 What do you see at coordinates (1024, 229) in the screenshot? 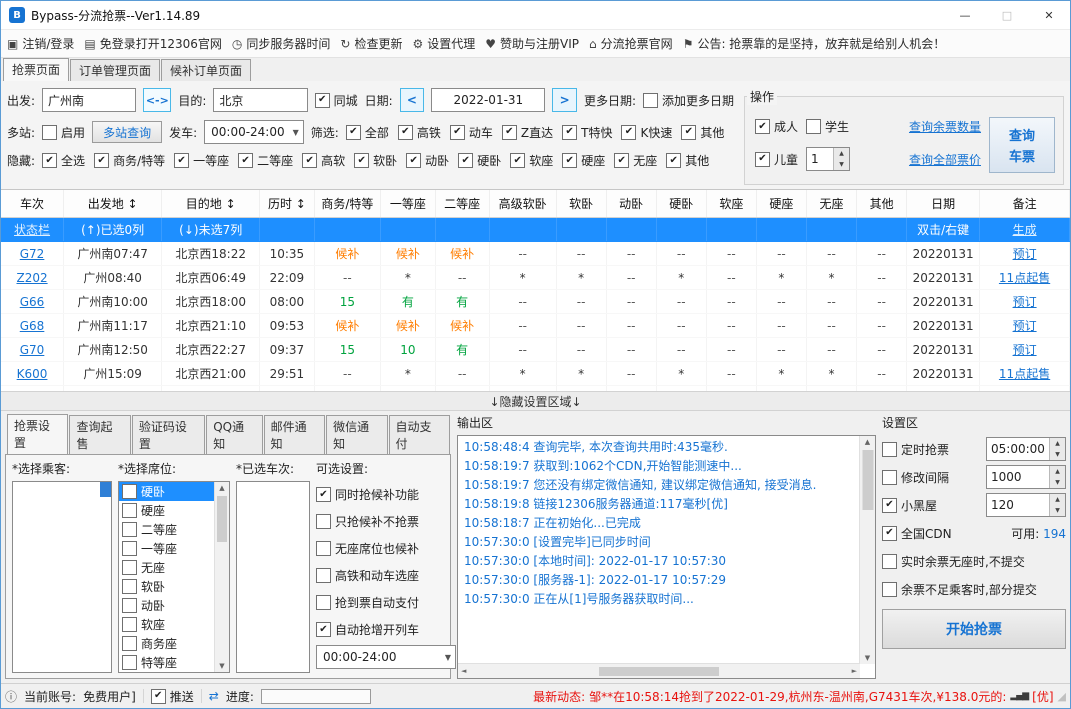
I see `cell-link: 生成` at bounding box center [1024, 229].